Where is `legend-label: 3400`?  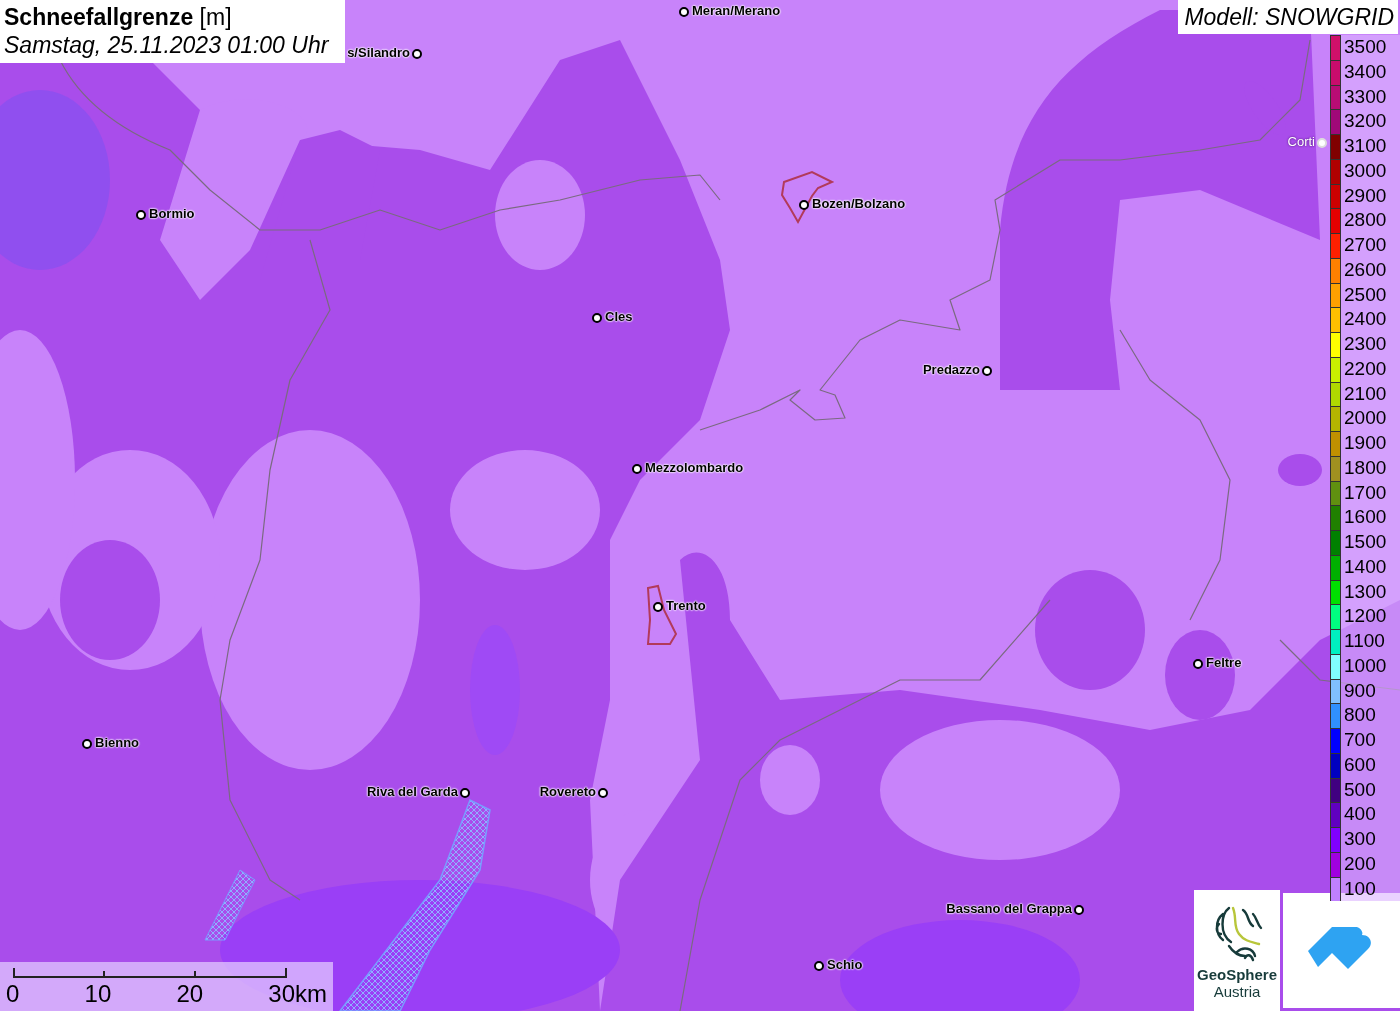
legend-label: 3400 is located at coordinates (1370, 72).